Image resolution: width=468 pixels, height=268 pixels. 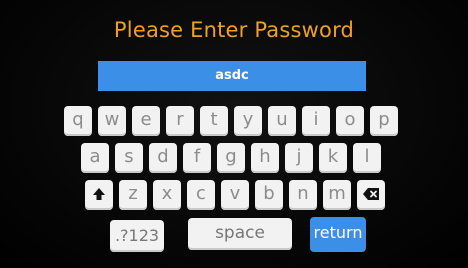 What do you see at coordinates (214, 121) in the screenshot?
I see `key-t: t` at bounding box center [214, 121].